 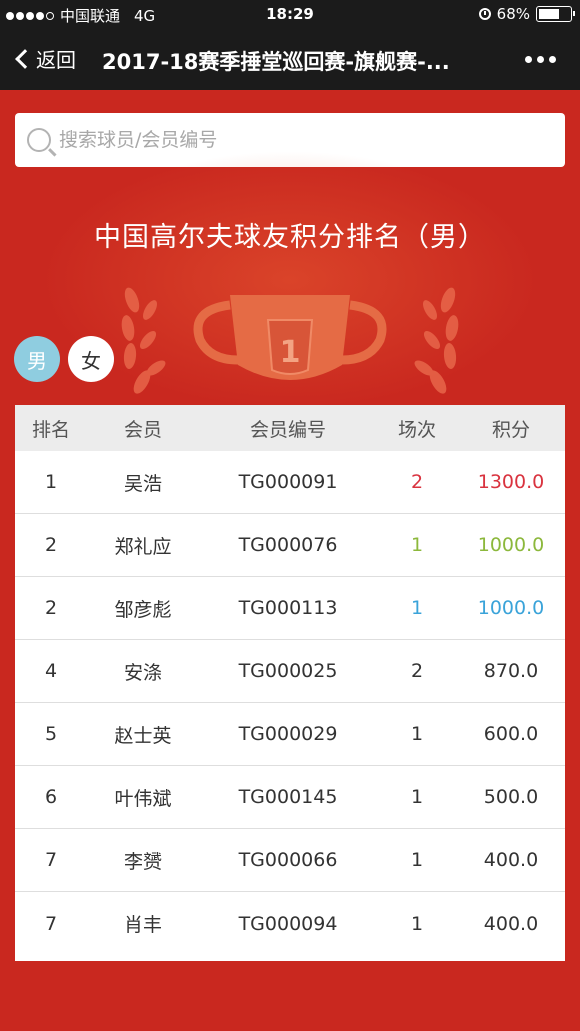 I want to click on table-row: 2 邹彦彪 TG000113 1 1000.0, so click(x=290, y=608).